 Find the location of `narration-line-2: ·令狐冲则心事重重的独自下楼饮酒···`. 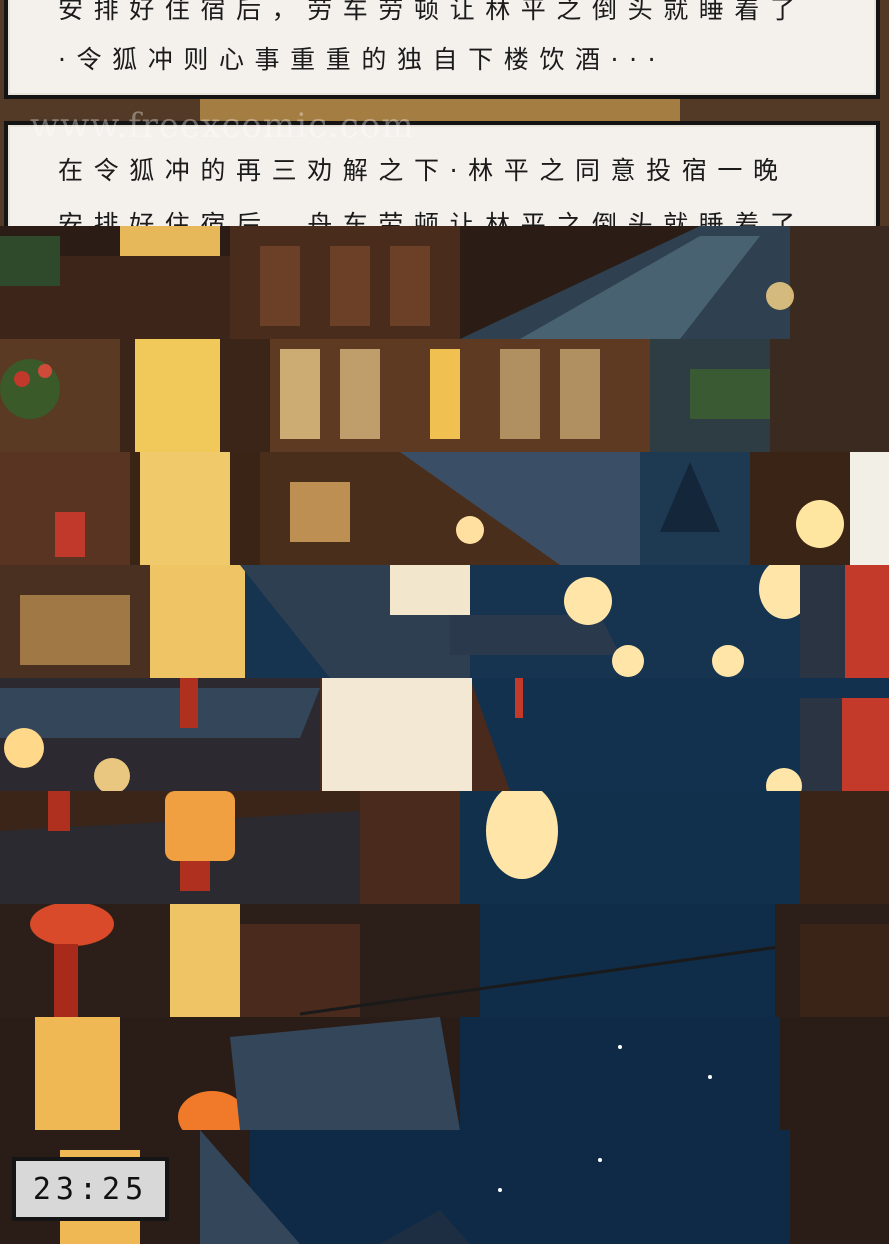

narration-line-2: ·令狐冲则心事重重的独自下楼饮酒··· is located at coordinates (362, 59).